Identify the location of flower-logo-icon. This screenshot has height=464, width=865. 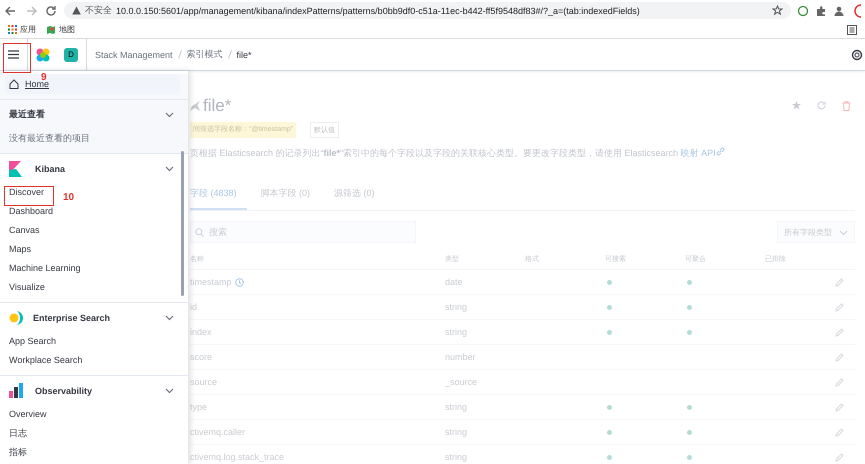
(43, 54).